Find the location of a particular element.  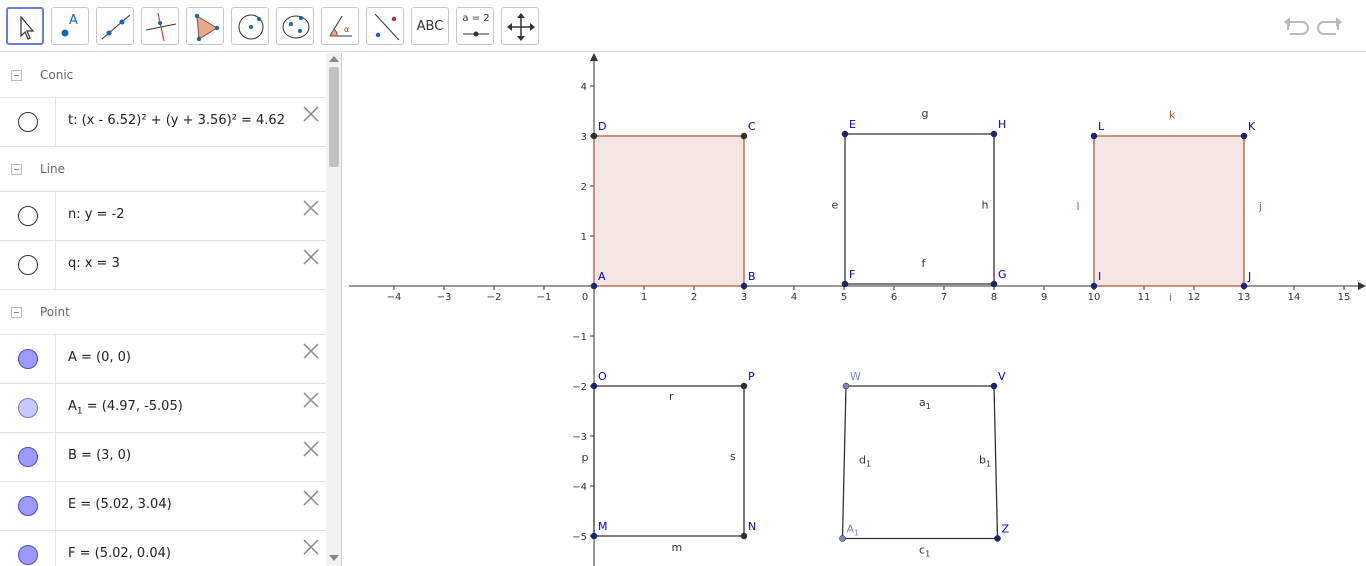

point-label-O: O is located at coordinates (602, 376).